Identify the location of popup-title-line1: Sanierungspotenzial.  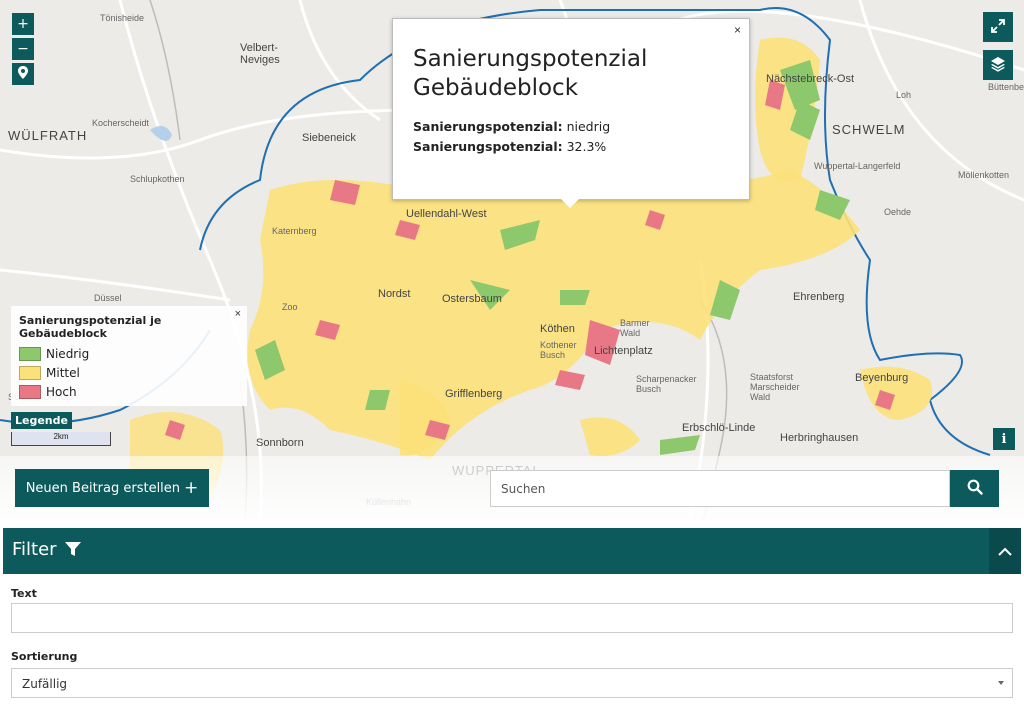
(530, 59).